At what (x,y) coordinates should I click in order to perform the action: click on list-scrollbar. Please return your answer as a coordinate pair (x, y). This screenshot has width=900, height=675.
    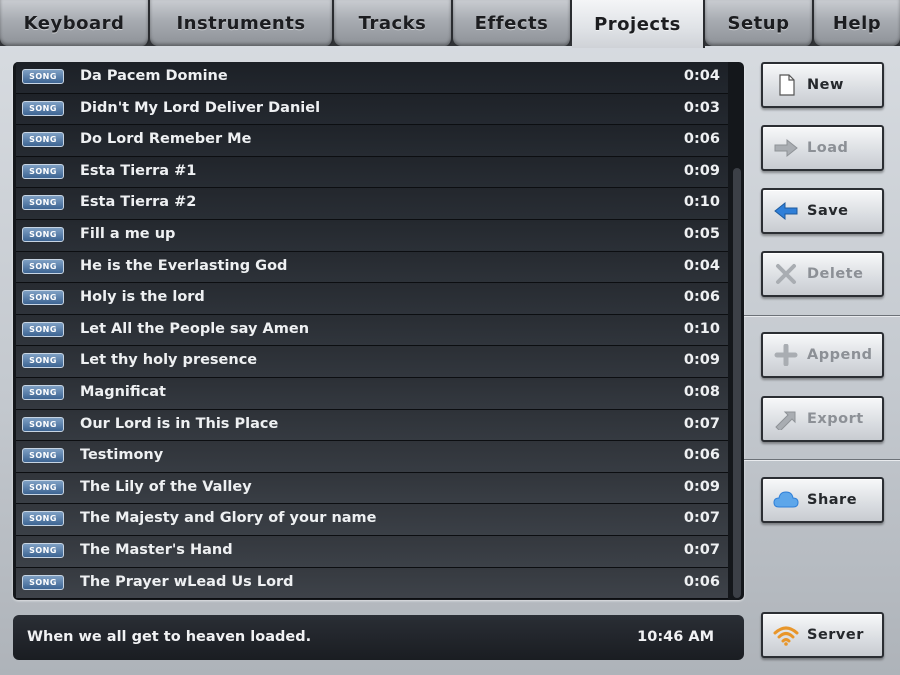
    Looking at the image, I should click on (737, 383).